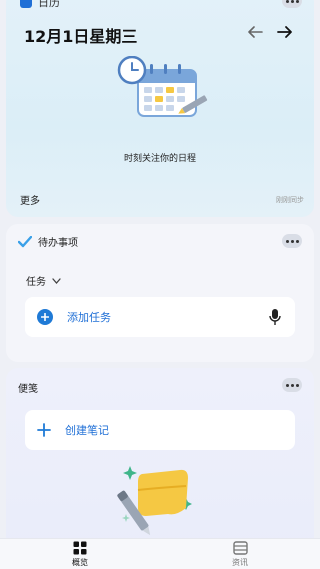  Describe the element at coordinates (44, 430) in the screenshot. I see `plus-icon` at that location.